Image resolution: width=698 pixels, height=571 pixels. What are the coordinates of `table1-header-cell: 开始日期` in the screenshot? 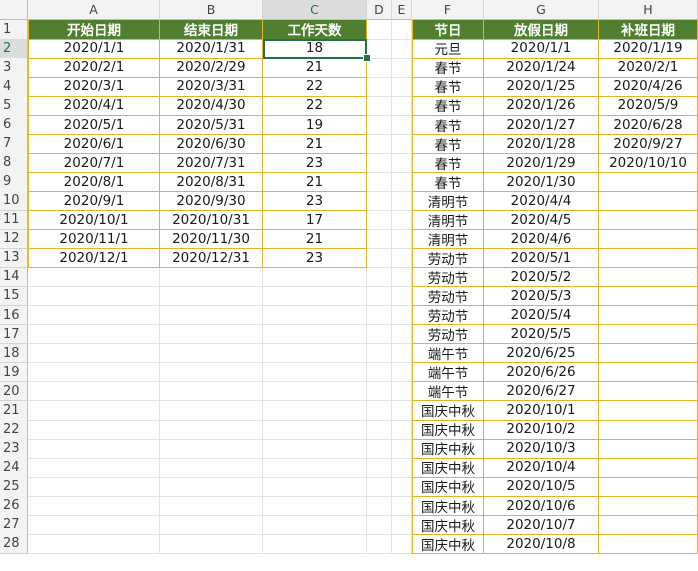 It's located at (94, 30).